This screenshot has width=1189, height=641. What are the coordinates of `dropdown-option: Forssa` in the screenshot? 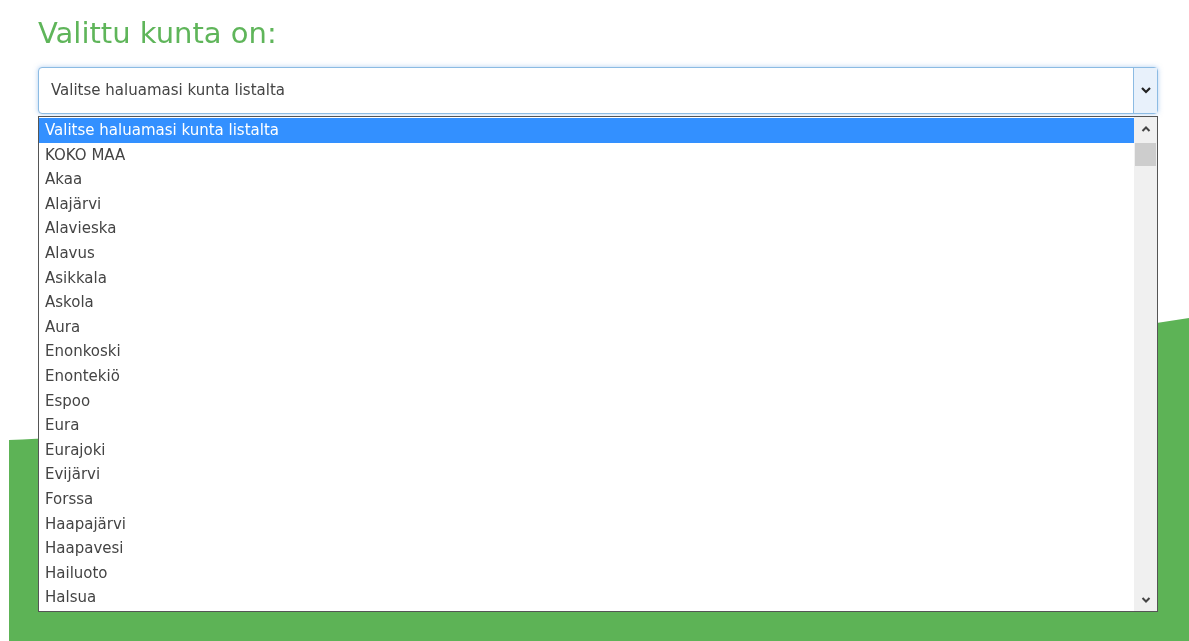 It's located at (586, 499).